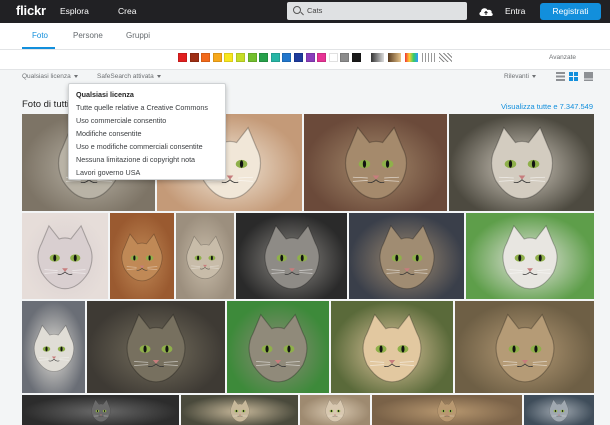 This screenshot has height=425, width=610. Describe the element at coordinates (305, 36) in the screenshot. I see `search-tabs-bar: Foto Persone Gruppi` at that location.